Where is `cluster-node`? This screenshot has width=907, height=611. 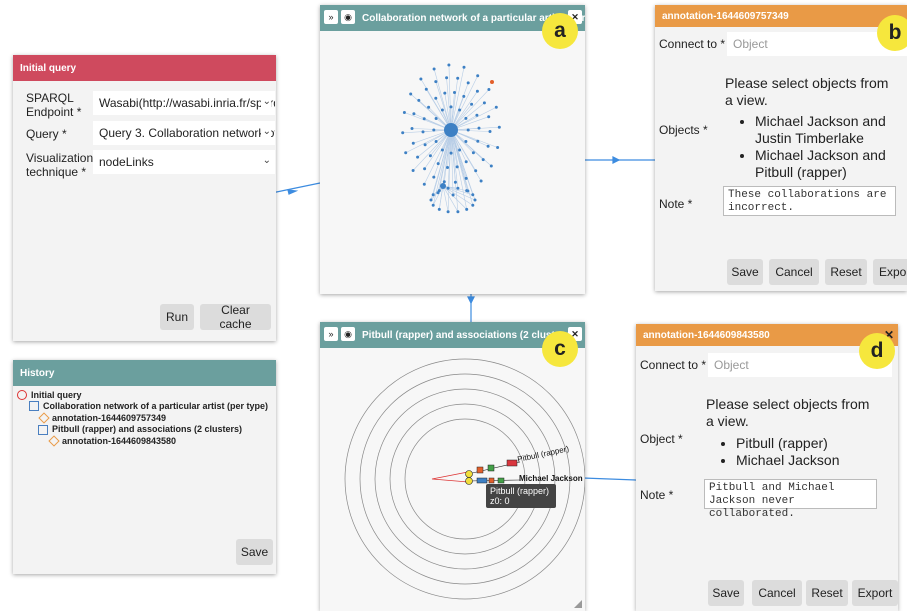
cluster-node is located at coordinates (469, 481).